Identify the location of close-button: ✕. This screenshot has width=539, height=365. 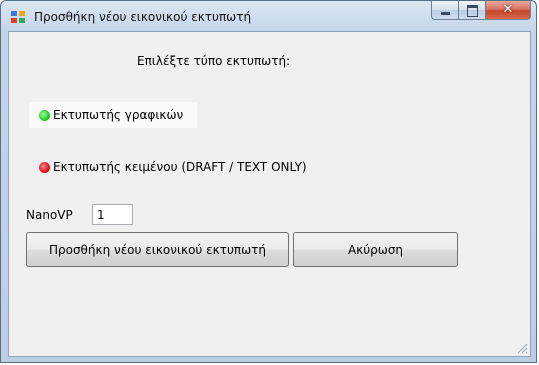
(508, 10).